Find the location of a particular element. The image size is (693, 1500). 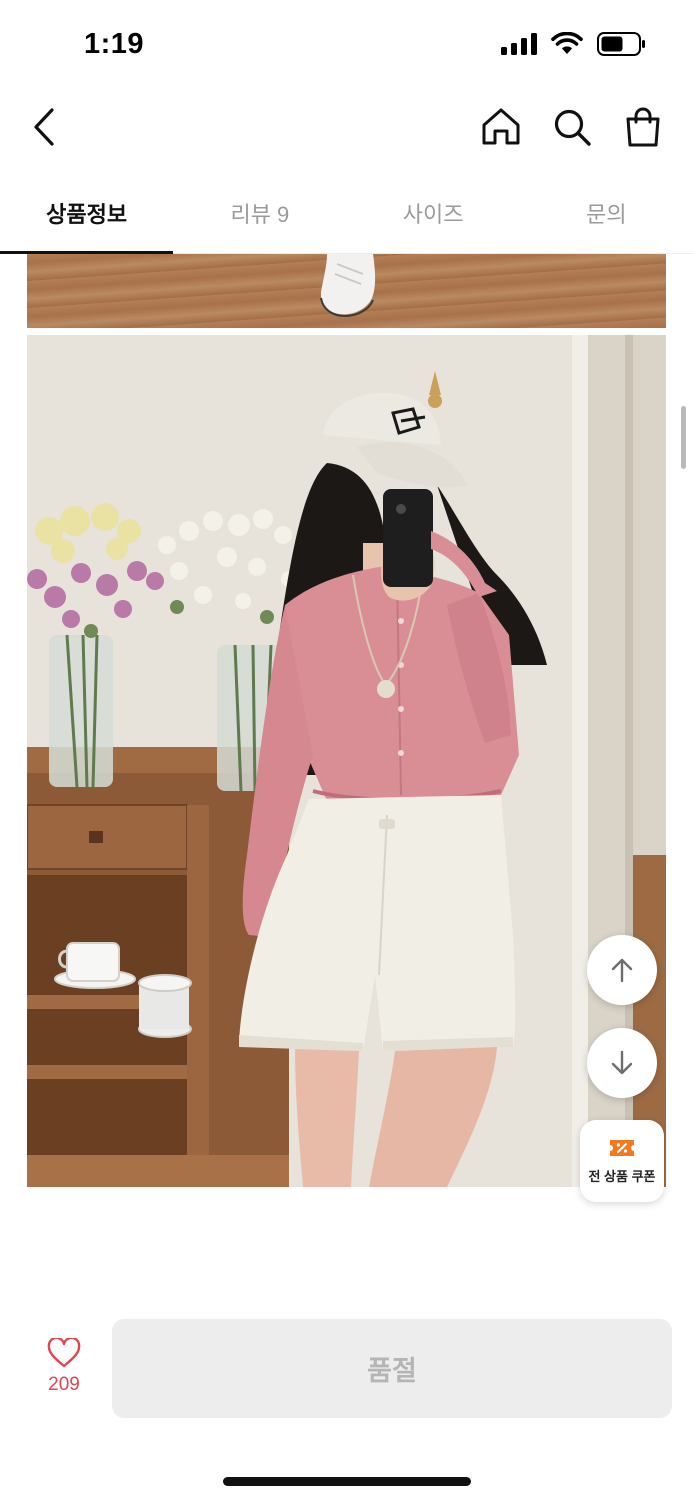

heart-icon is located at coordinates (64, 1353).